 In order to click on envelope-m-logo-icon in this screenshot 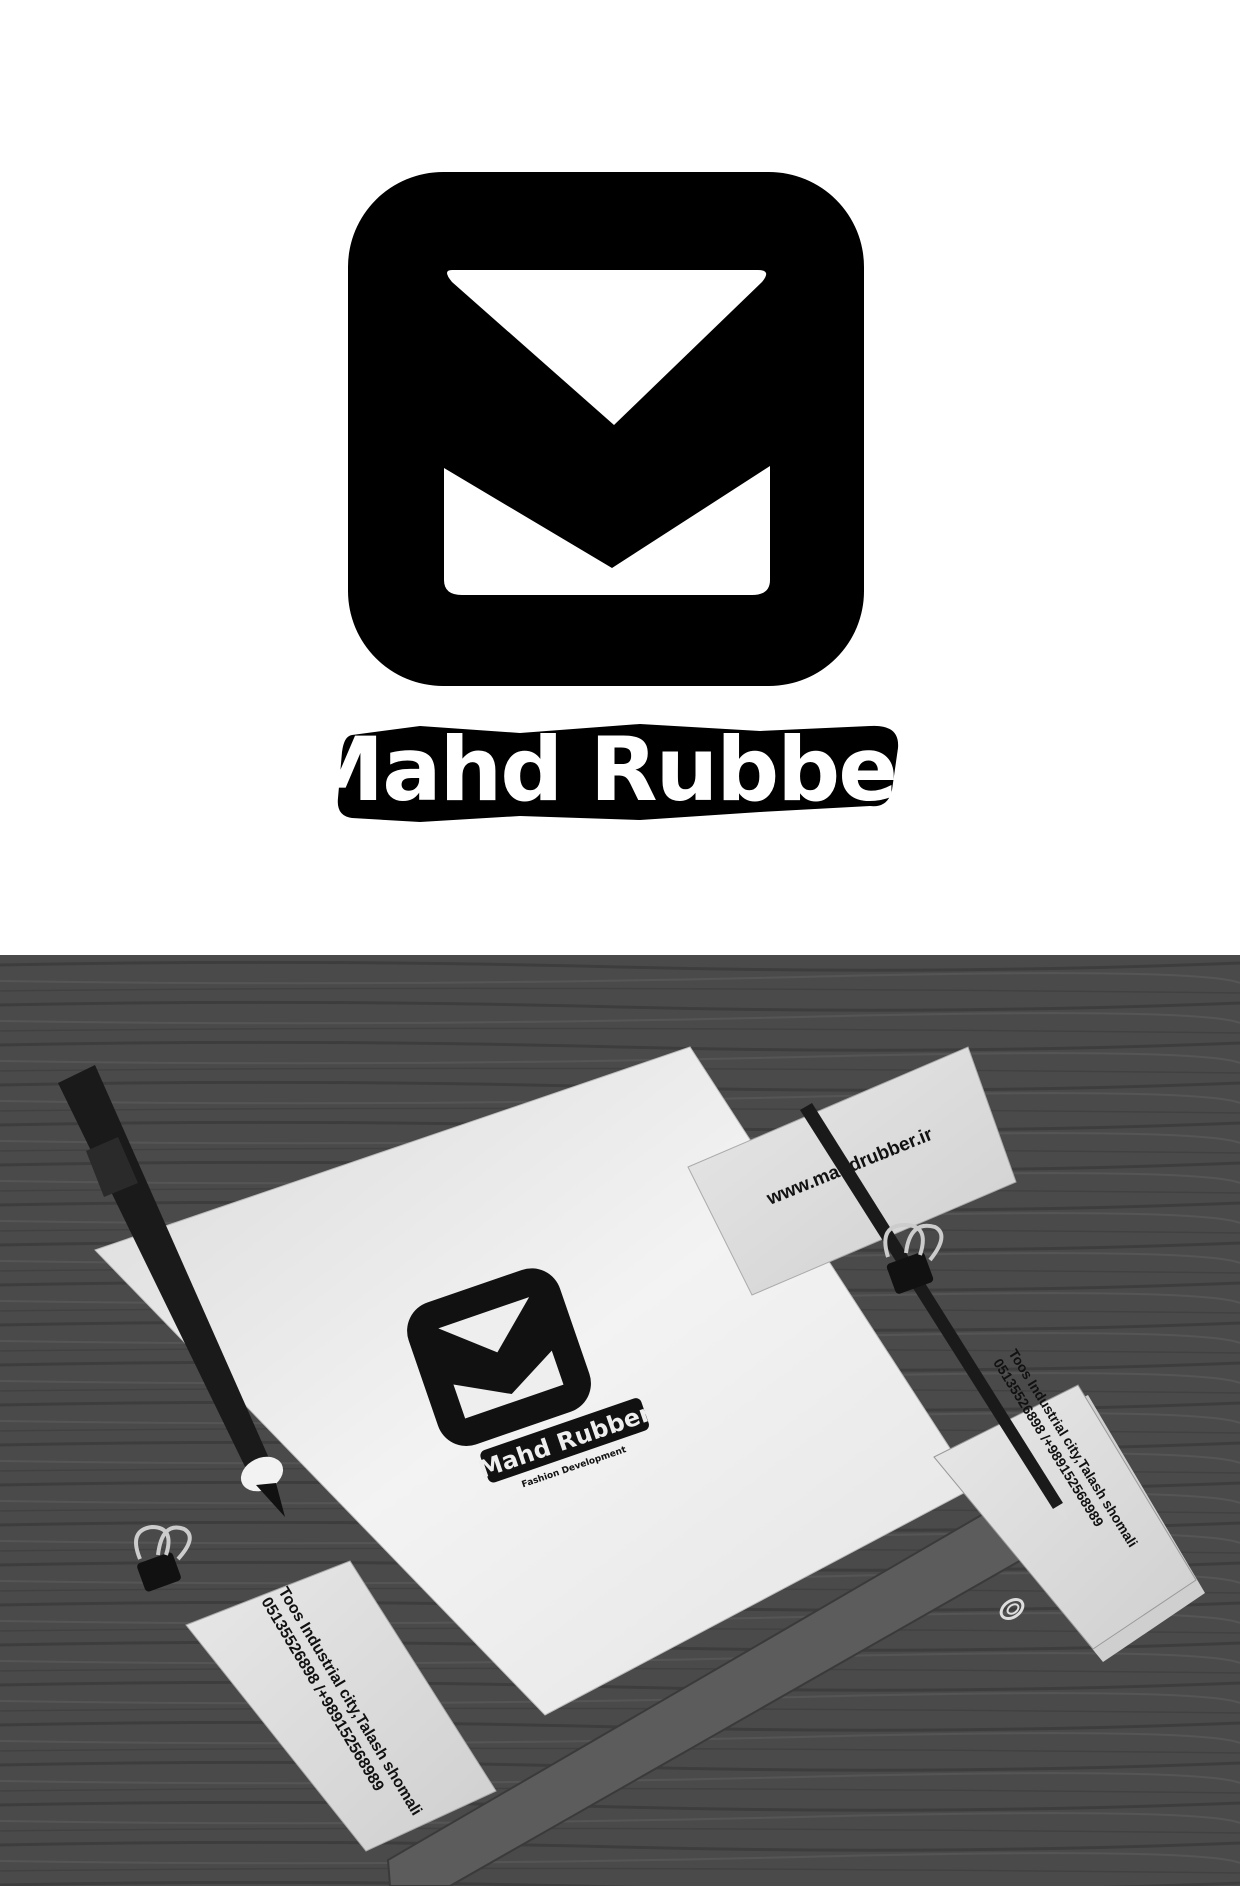, I will do `click(606, 429)`.